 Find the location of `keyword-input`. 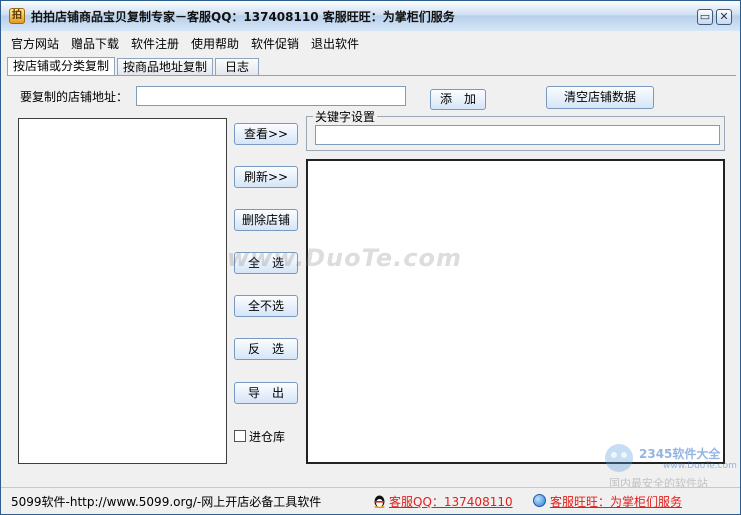

keyword-input is located at coordinates (517, 135).